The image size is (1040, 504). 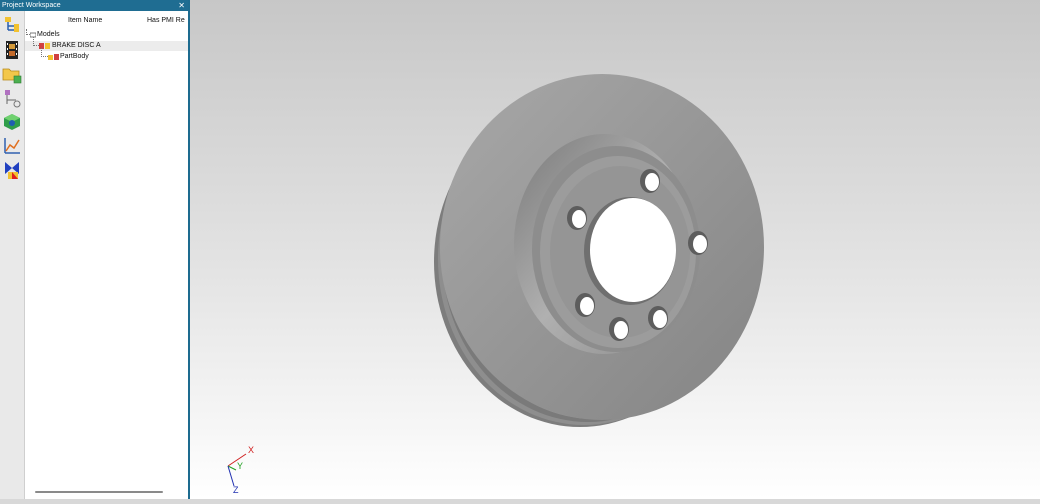 I want to click on panel-title: Project Workspace, so click(x=31, y=5).